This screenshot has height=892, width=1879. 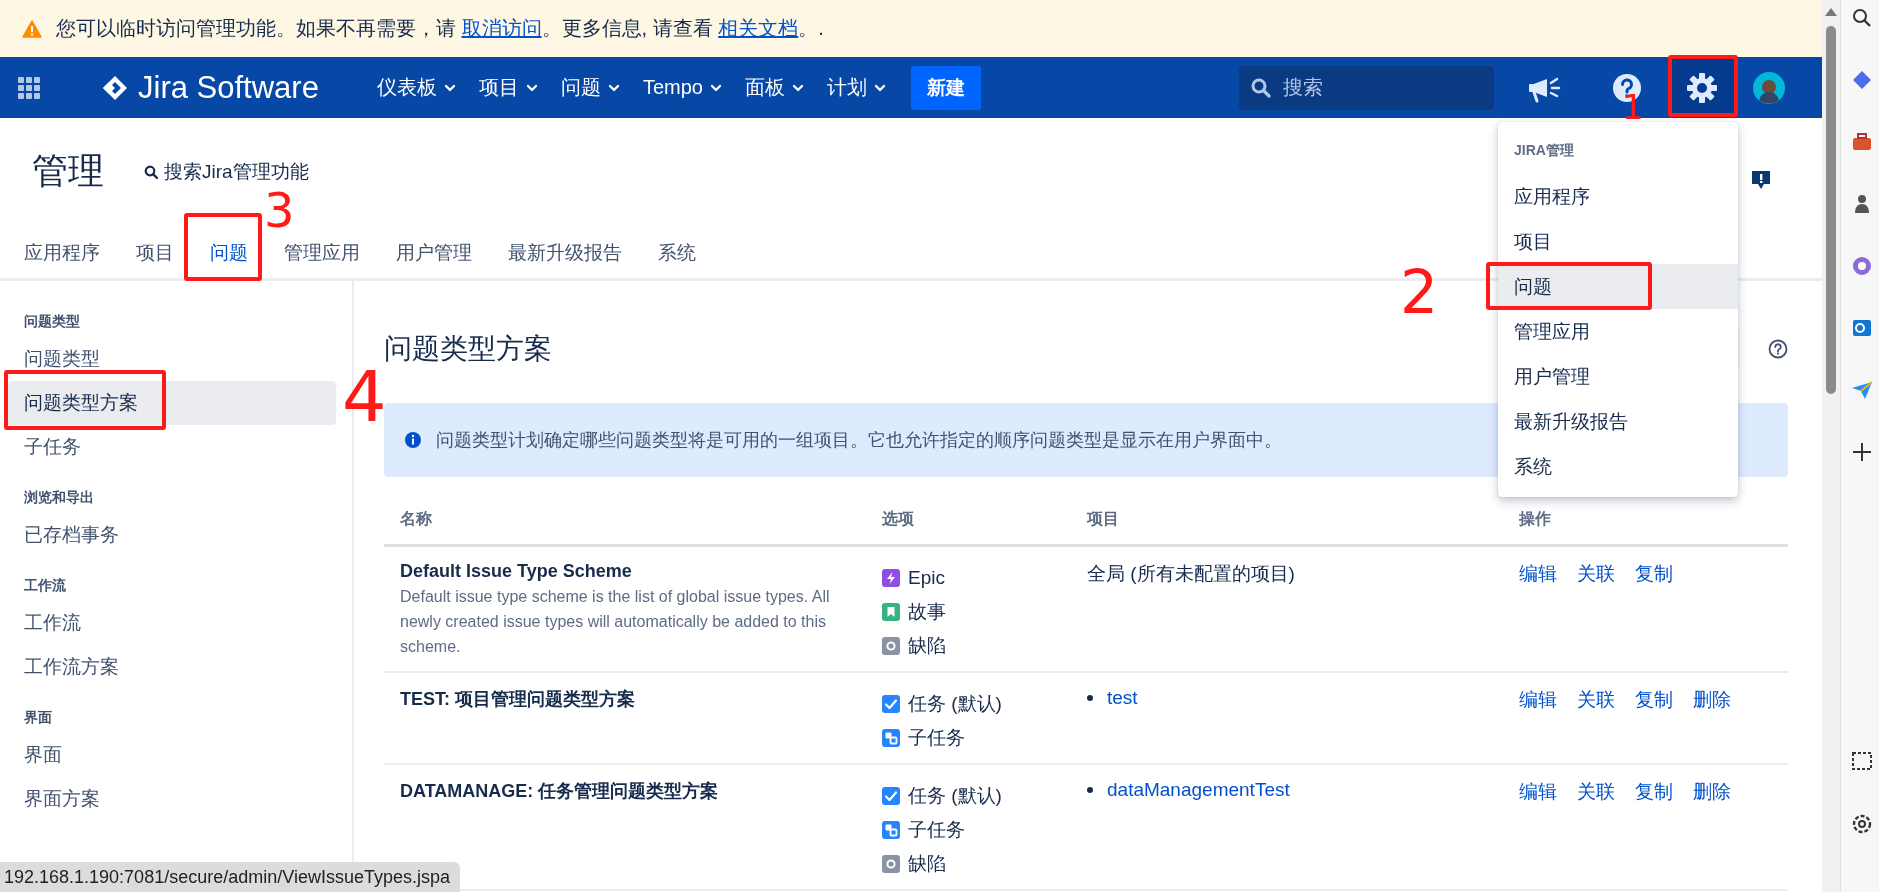 What do you see at coordinates (29, 87) in the screenshot?
I see `app-switcher-icon` at bounding box center [29, 87].